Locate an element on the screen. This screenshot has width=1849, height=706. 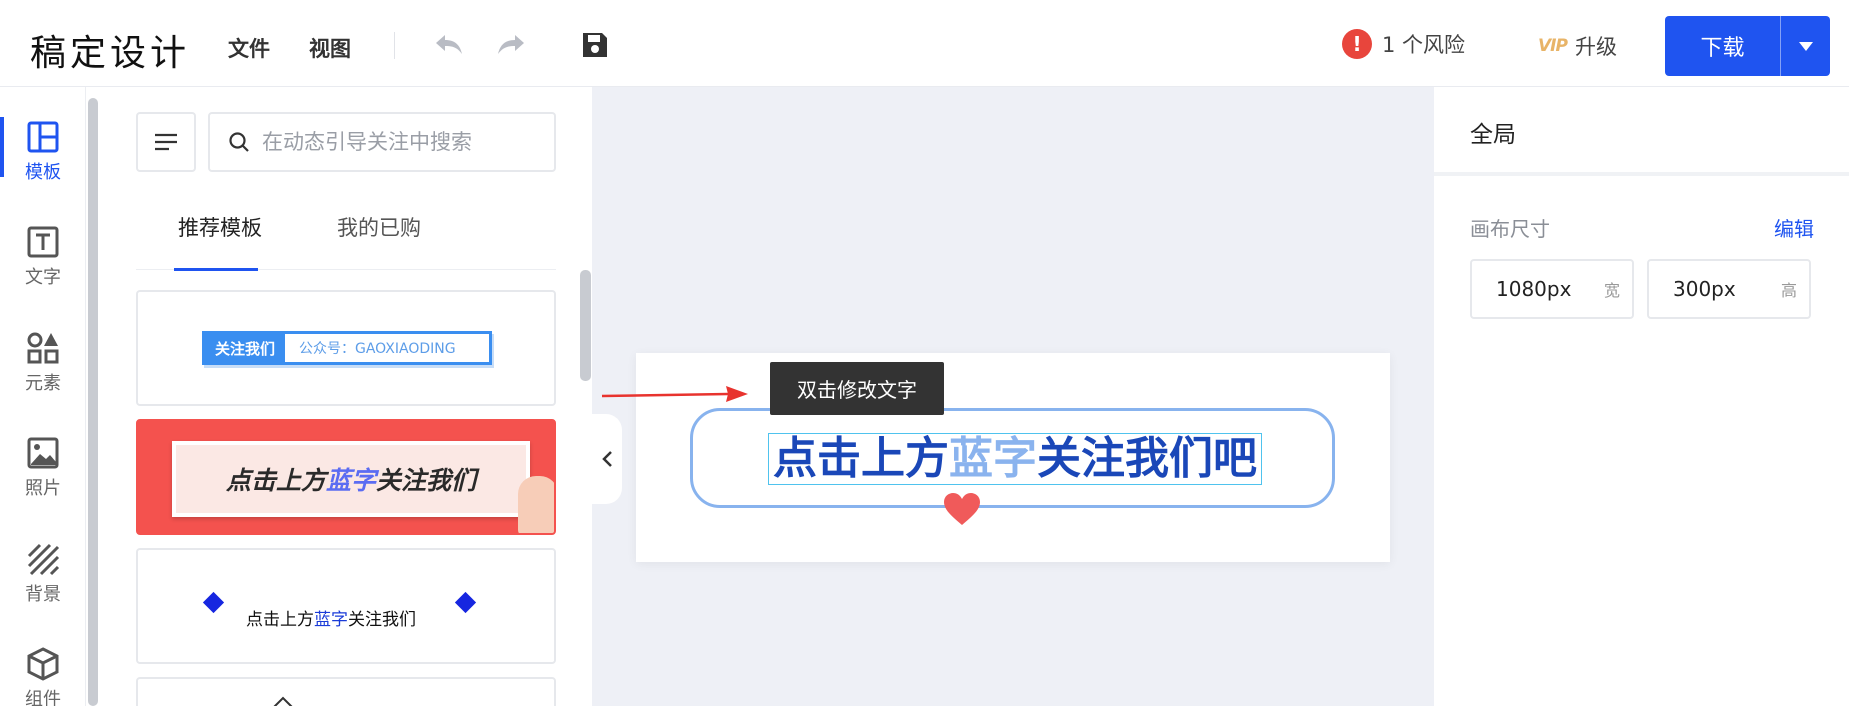
banner-text-accent: 蓝字 is located at coordinates (350, 480).